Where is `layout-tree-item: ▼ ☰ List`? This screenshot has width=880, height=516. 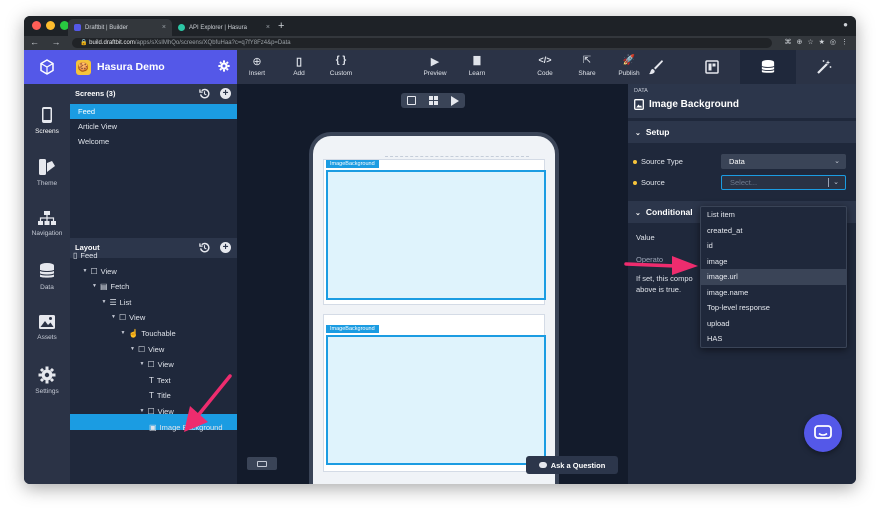
layout-tree-item: ▼ ☰ List is located at coordinates (117, 302).